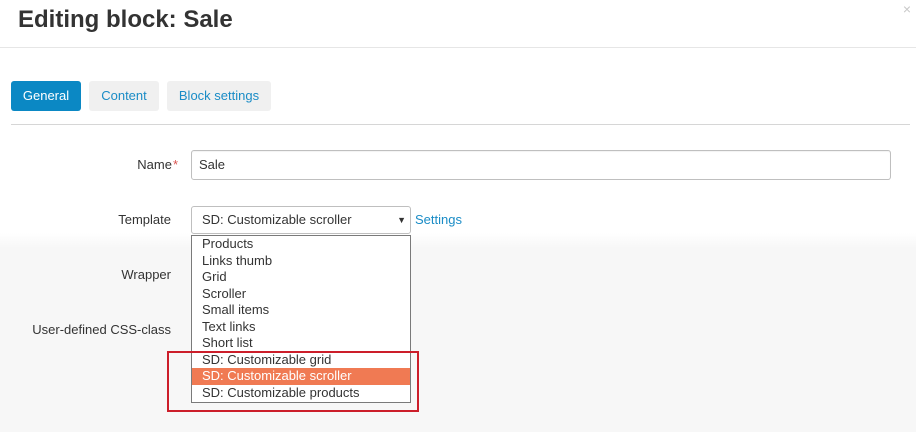  Describe the element at coordinates (301, 261) in the screenshot. I see `dropdown-option: Links thumb` at that location.